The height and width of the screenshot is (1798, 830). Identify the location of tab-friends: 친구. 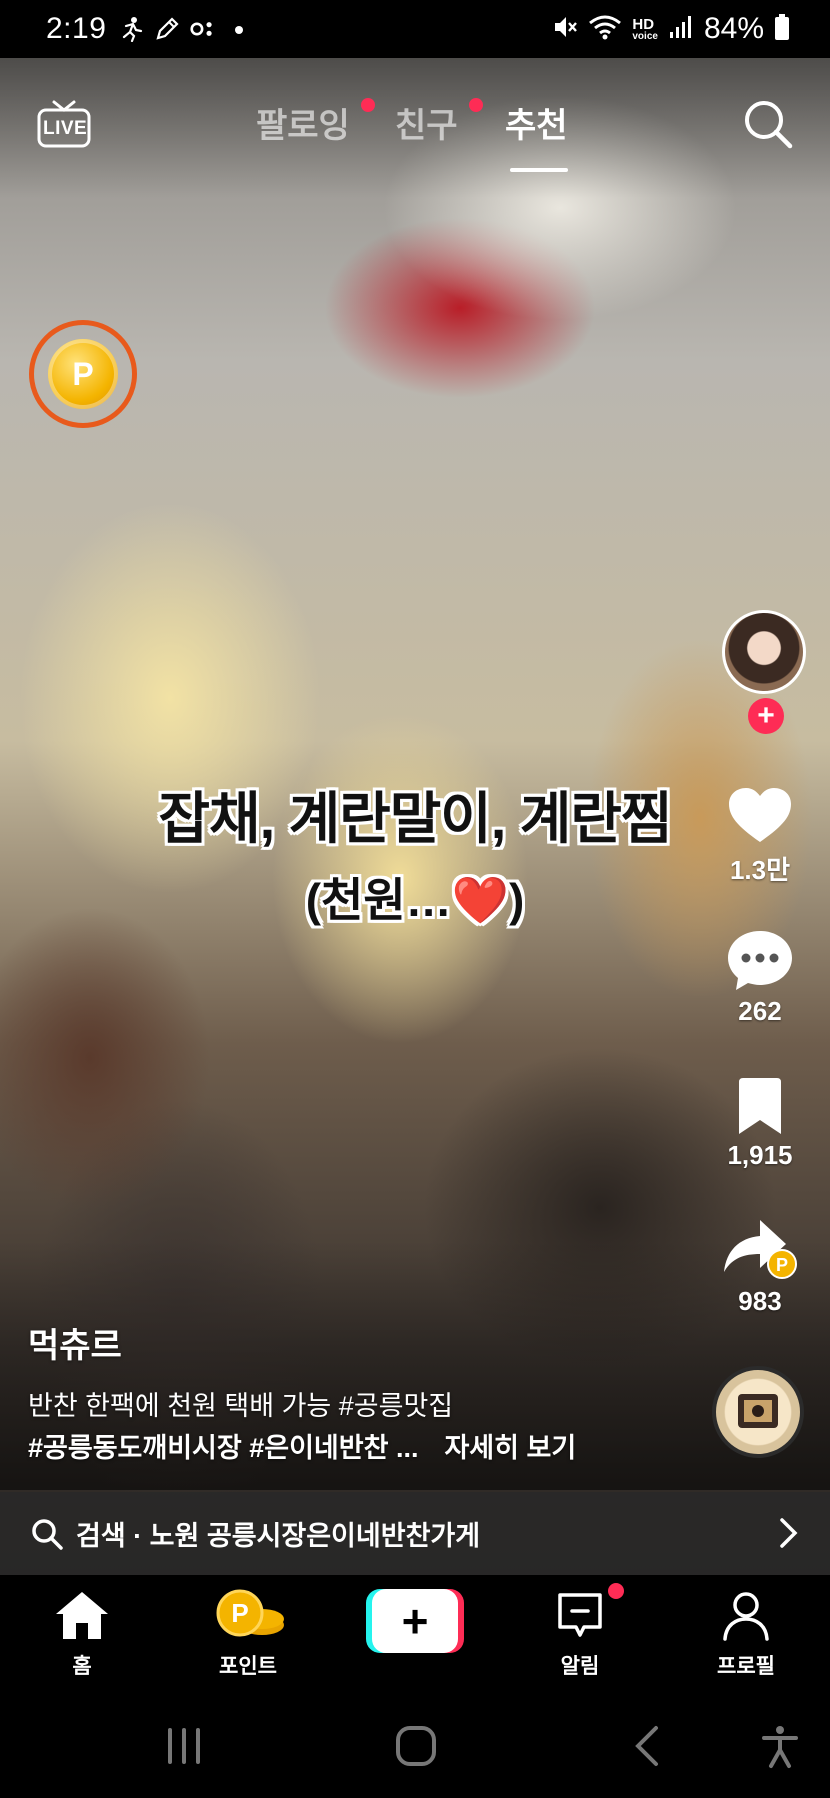
(426, 122).